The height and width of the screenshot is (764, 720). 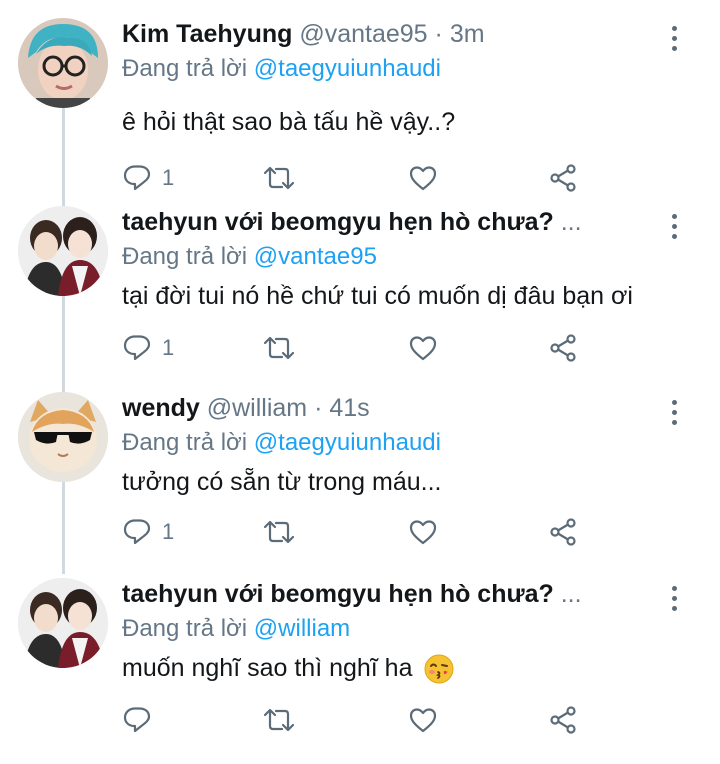 I want to click on timestamp: 41s, so click(x=349, y=408).